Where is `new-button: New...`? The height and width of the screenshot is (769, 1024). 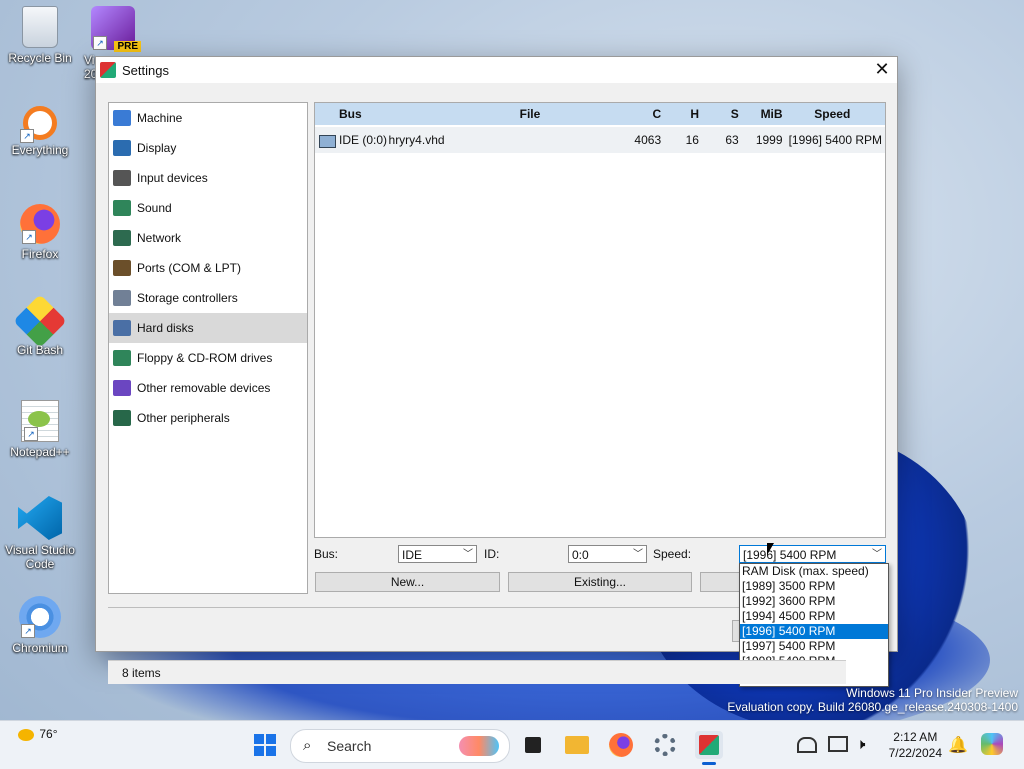 new-button: New... is located at coordinates (407, 582).